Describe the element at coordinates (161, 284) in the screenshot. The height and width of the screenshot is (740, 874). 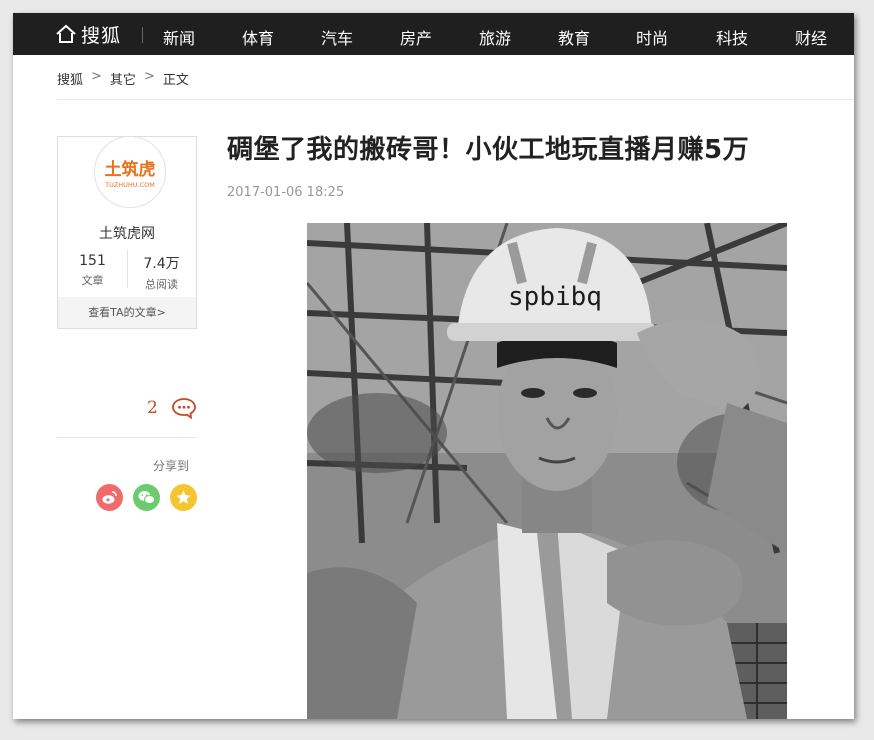
I see `reads-label: 总阅读` at that location.